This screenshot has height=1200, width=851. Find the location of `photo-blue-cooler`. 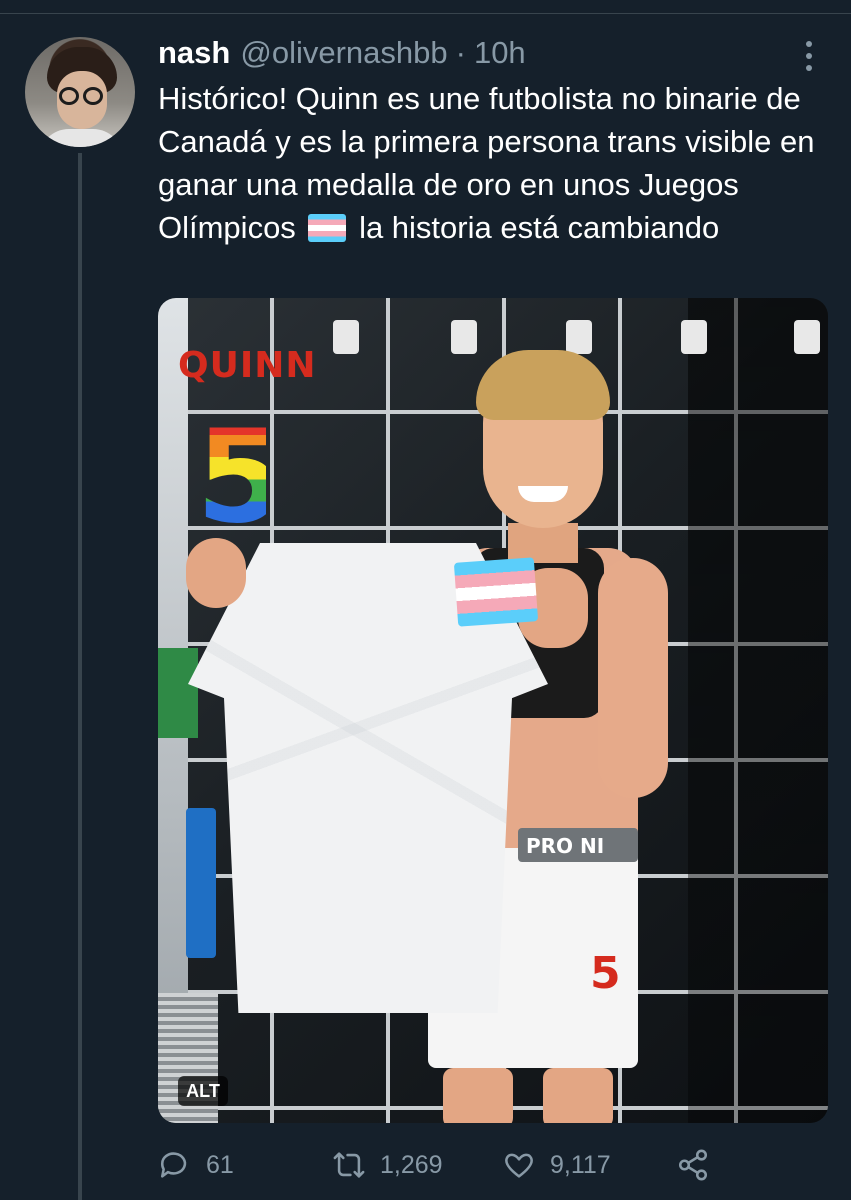

photo-blue-cooler is located at coordinates (201, 883).